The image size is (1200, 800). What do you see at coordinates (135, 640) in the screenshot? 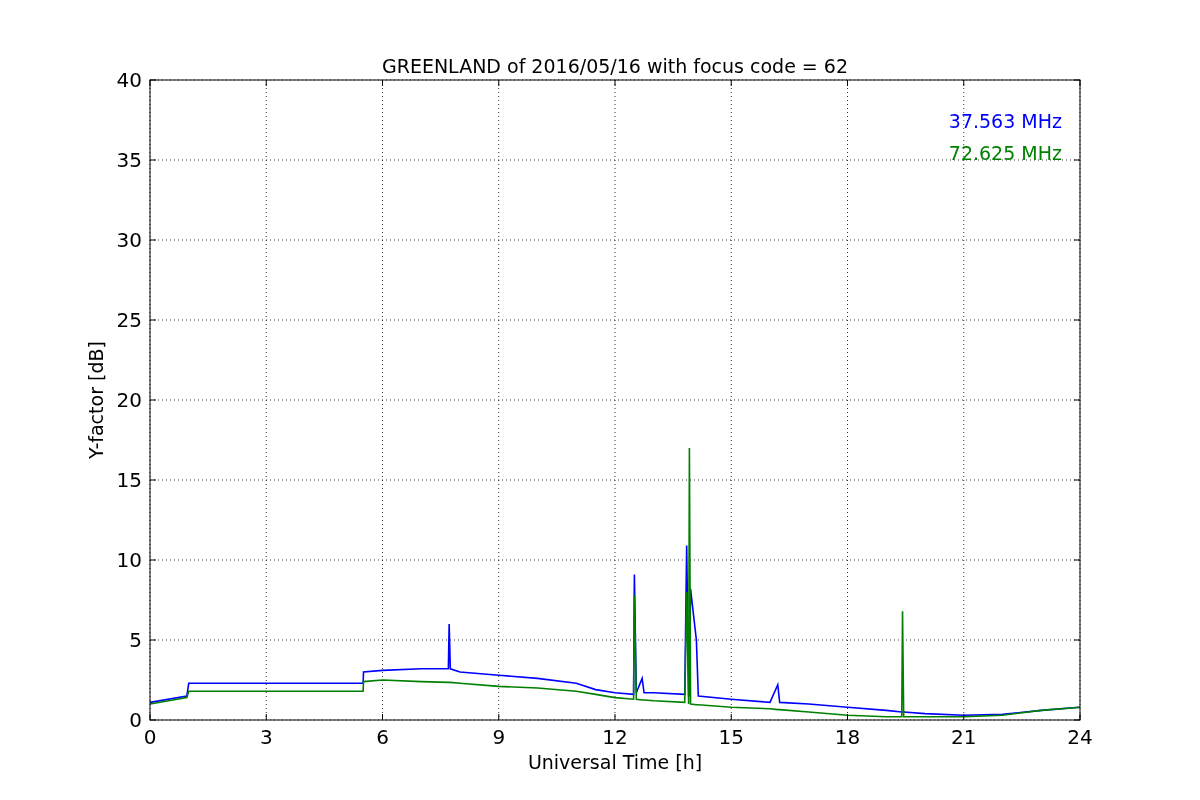
I see `y-tick-label: 5` at bounding box center [135, 640].